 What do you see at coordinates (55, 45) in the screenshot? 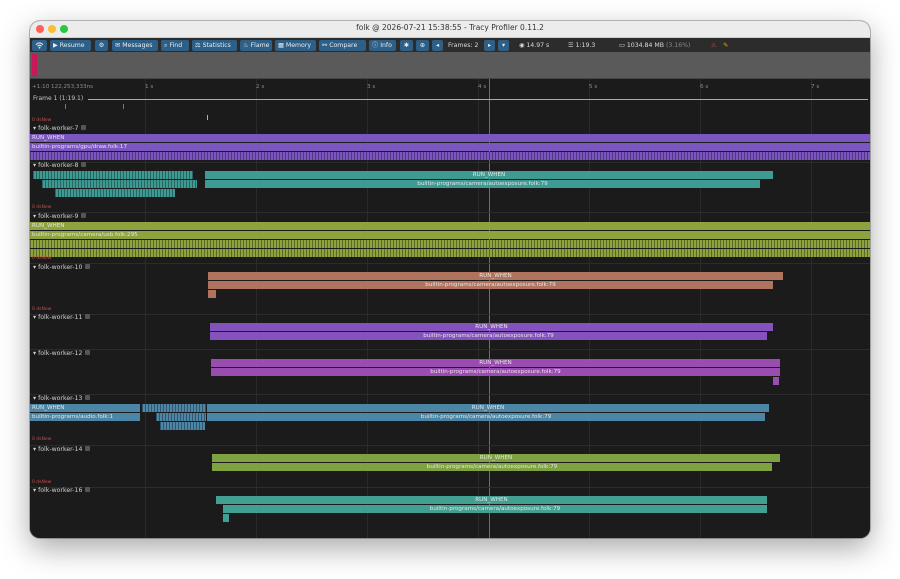
I see `play-icon: ▶` at bounding box center [55, 45].